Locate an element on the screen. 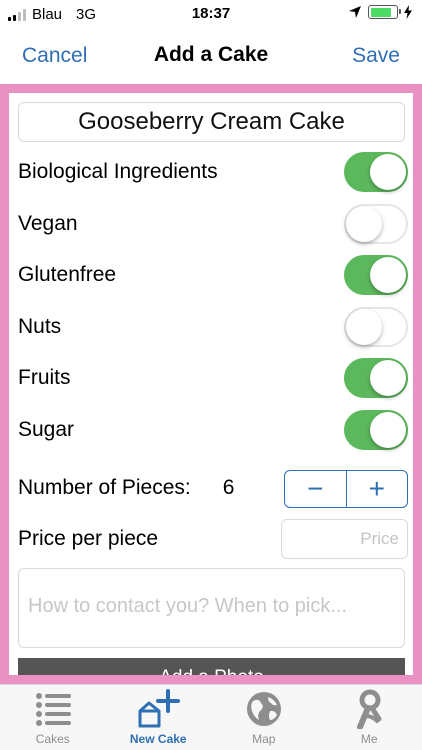  toggle-row-biological: Biological Ingredients is located at coordinates (213, 172).